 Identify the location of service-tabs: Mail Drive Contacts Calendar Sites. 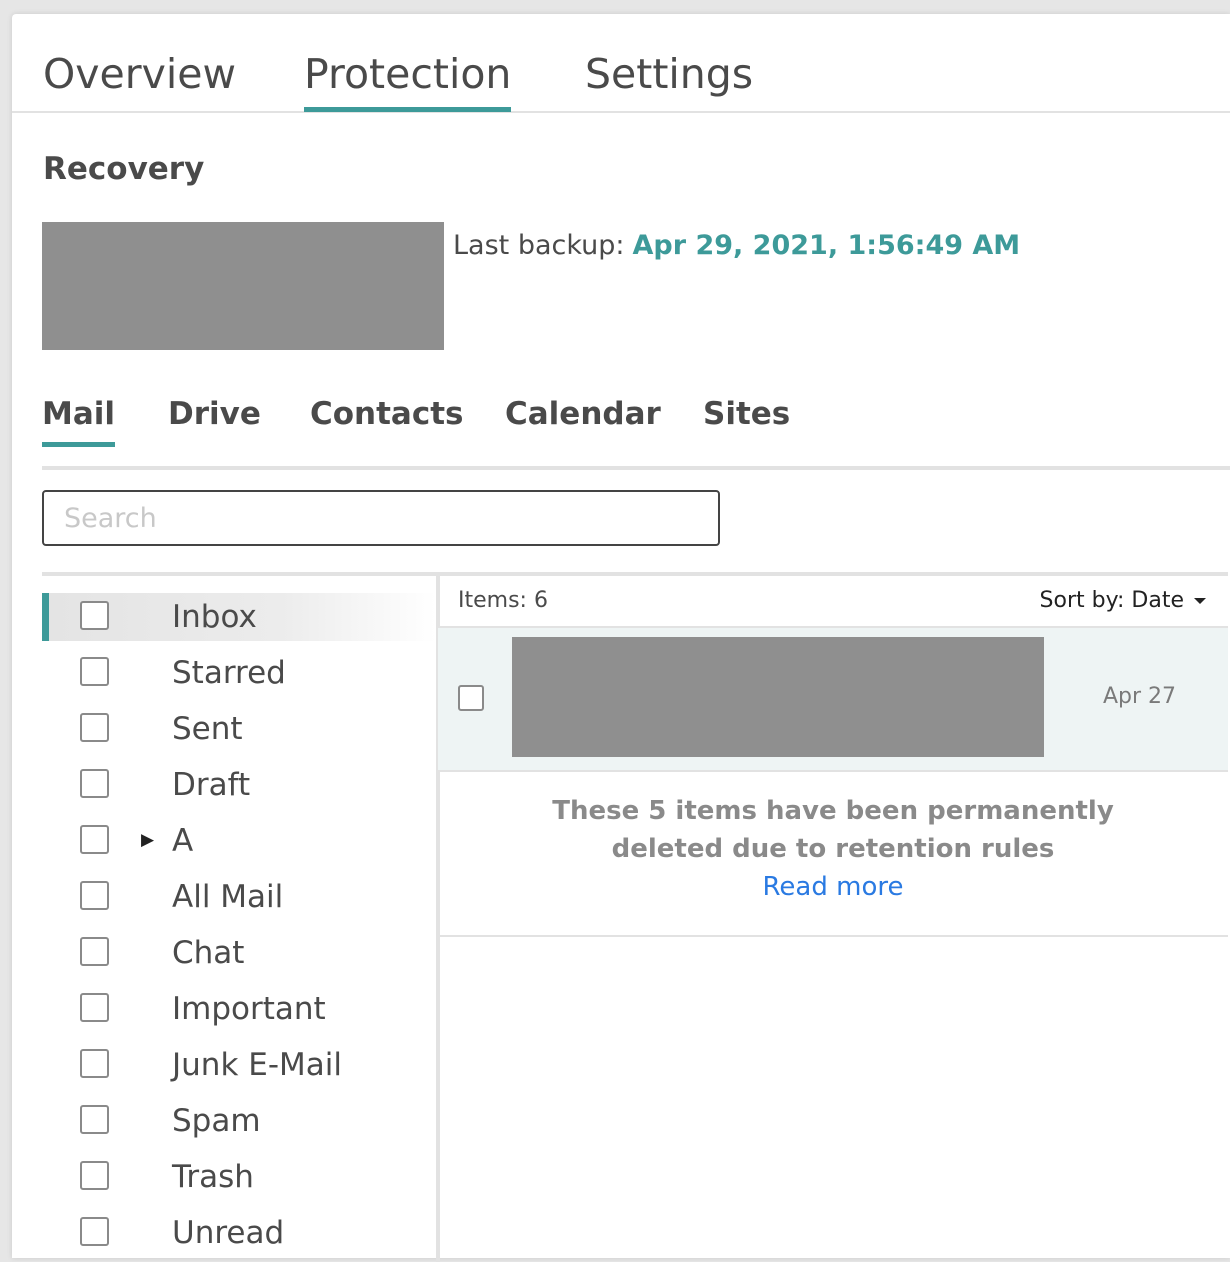
(636, 432).